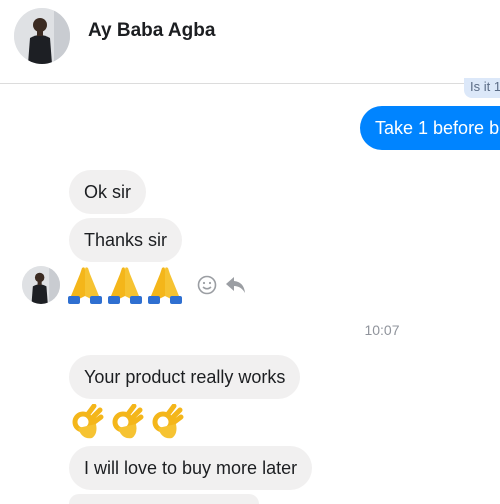 The image size is (500, 504). I want to click on message-actions, so click(222, 285).